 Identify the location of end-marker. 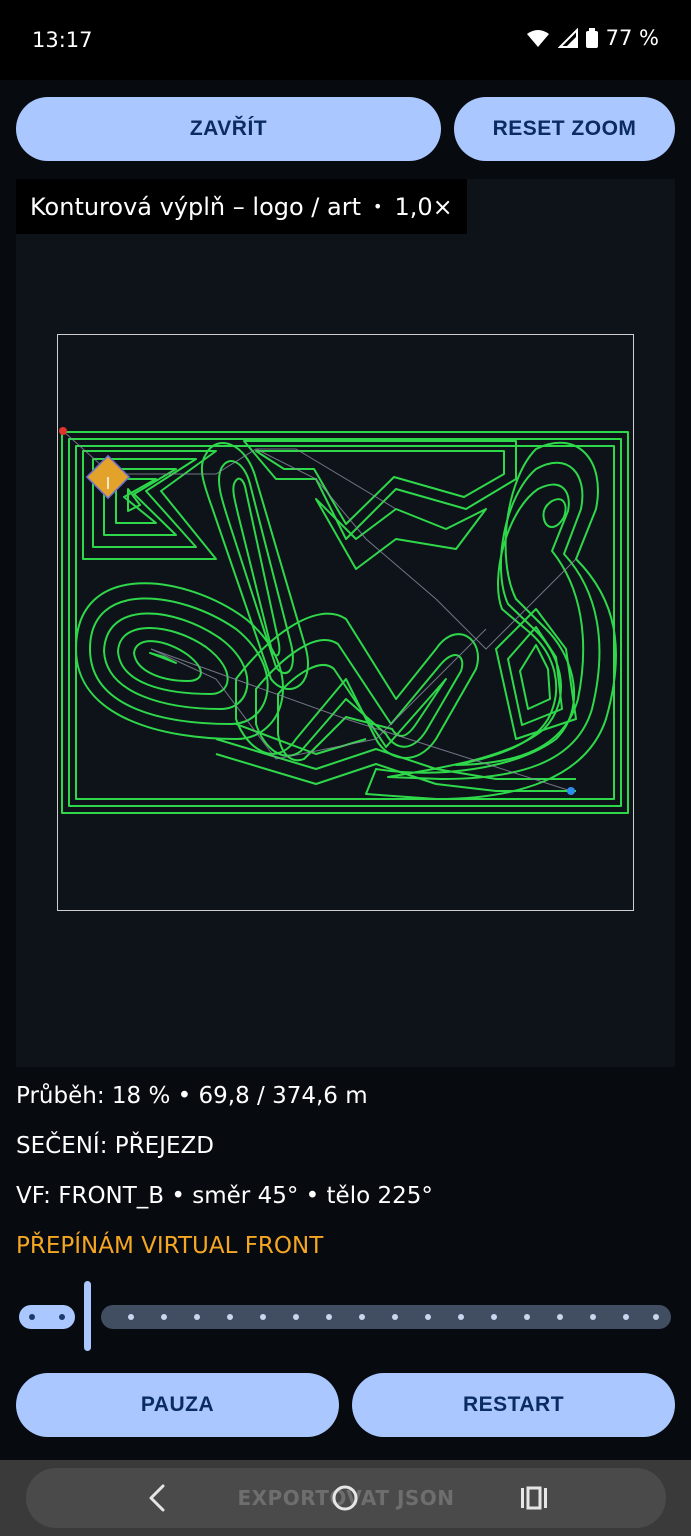
(571, 791).